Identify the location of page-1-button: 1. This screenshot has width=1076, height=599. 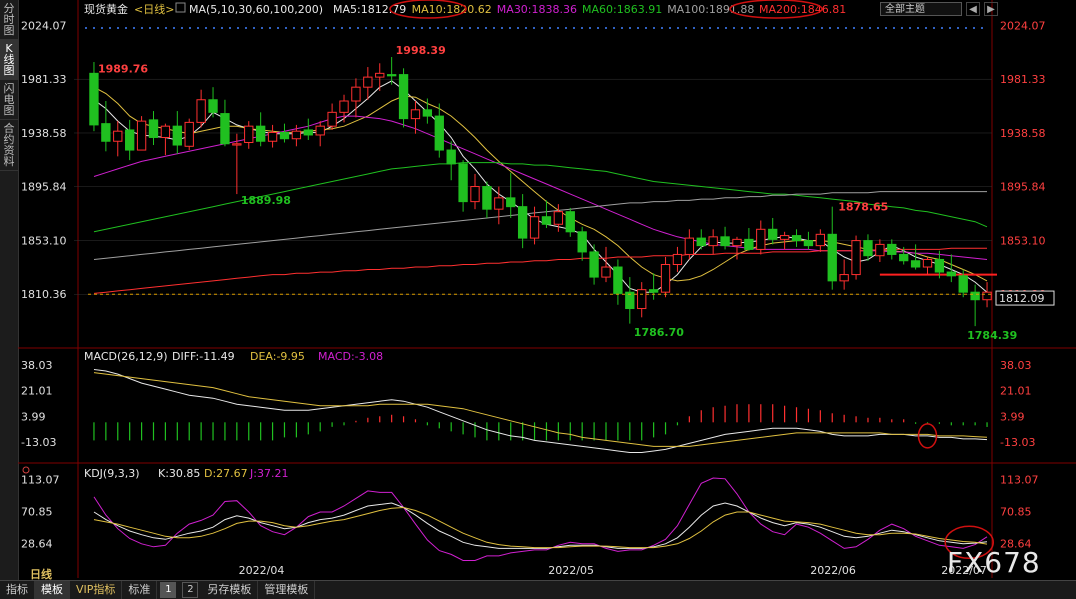
(168, 590).